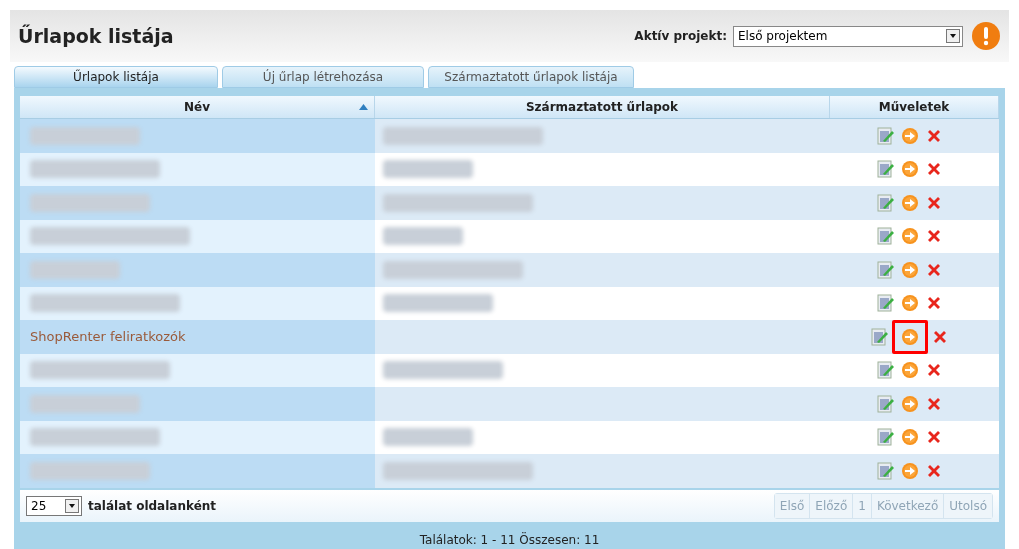 This screenshot has height=549, width=1019. I want to click on tab: Származtatott űrlapok listája, so click(531, 77).